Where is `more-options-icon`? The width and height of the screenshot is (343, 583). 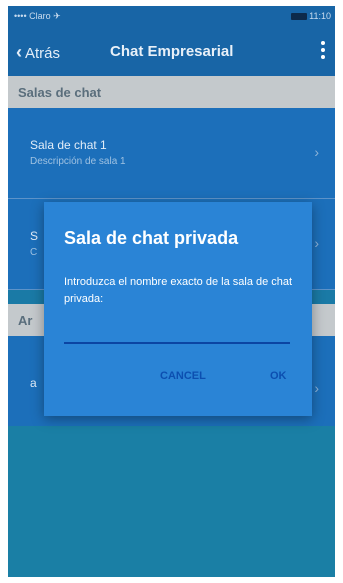
more-options-icon is located at coordinates (323, 51).